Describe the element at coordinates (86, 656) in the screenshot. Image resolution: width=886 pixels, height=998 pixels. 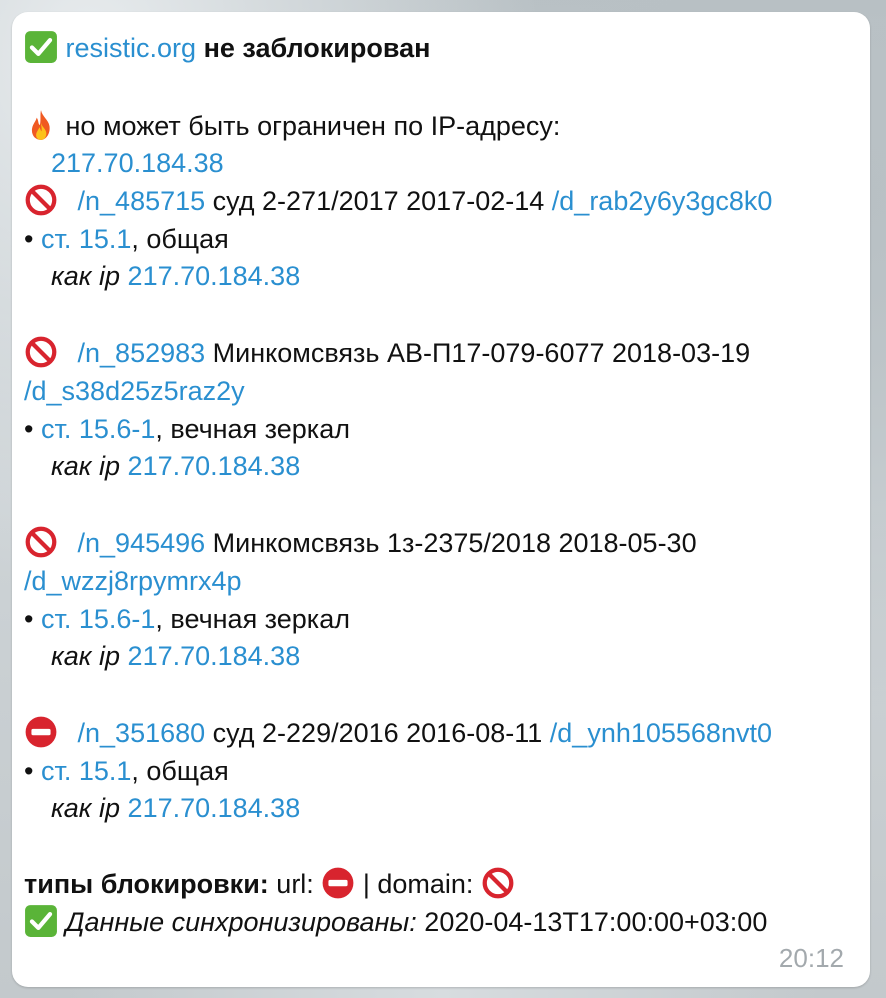
I see `entry-3-as-ip-label: как ip` at that location.